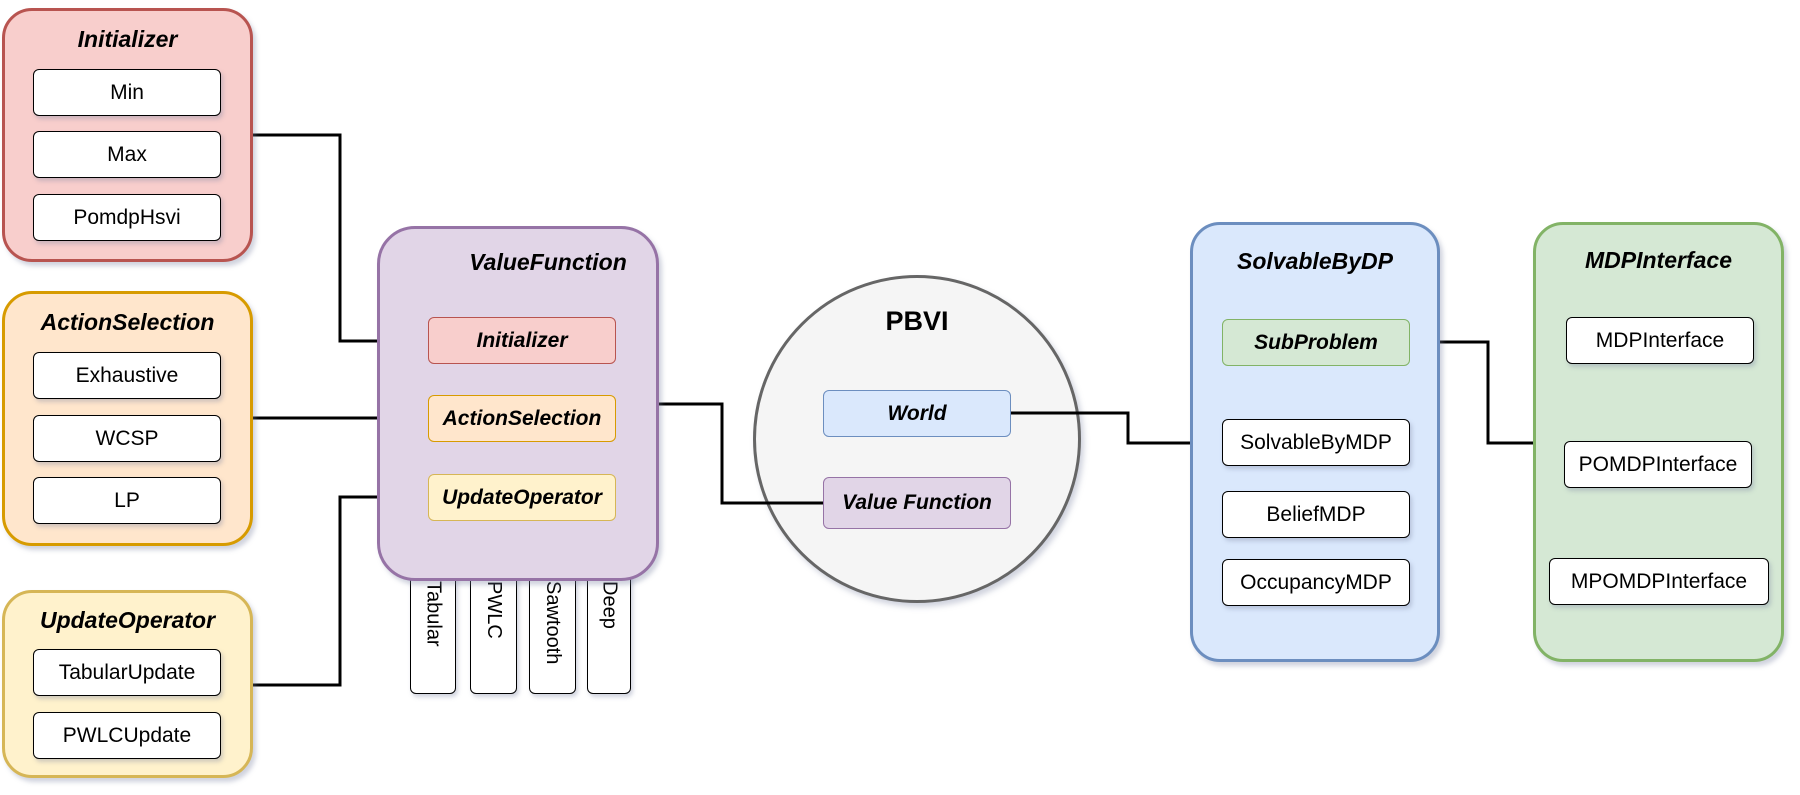  What do you see at coordinates (1316, 442) in the screenshot?
I see `solvable-by-dp-item-solvablebymdp: SolvableByMDP` at bounding box center [1316, 442].